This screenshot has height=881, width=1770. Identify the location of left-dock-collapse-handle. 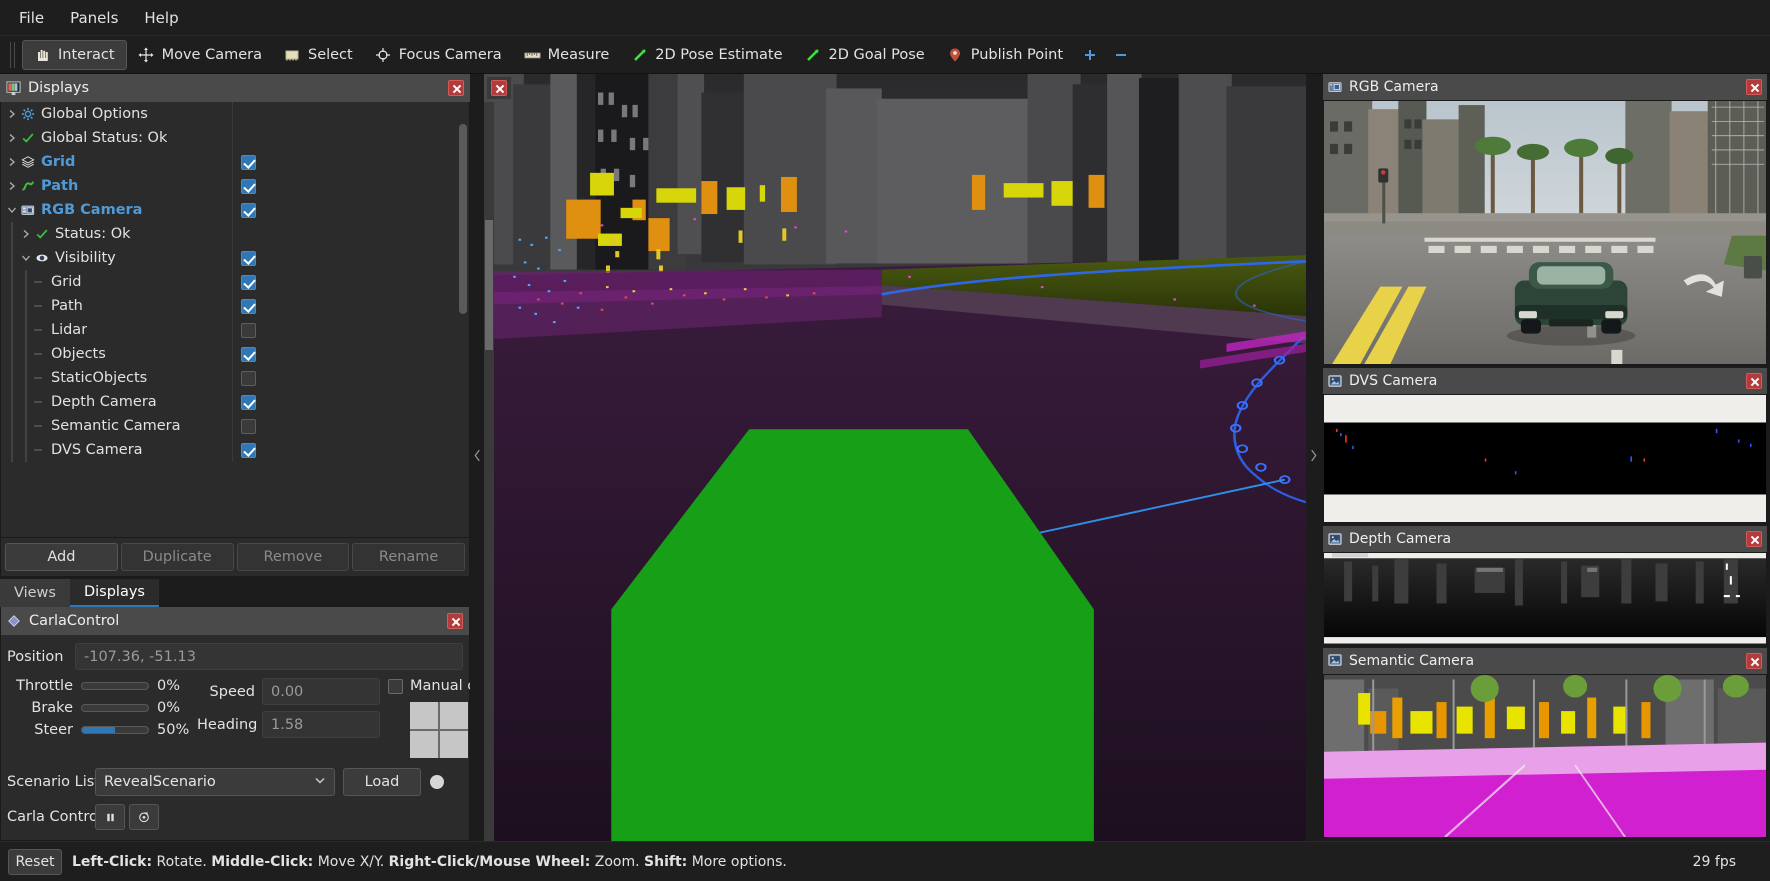
(477, 457).